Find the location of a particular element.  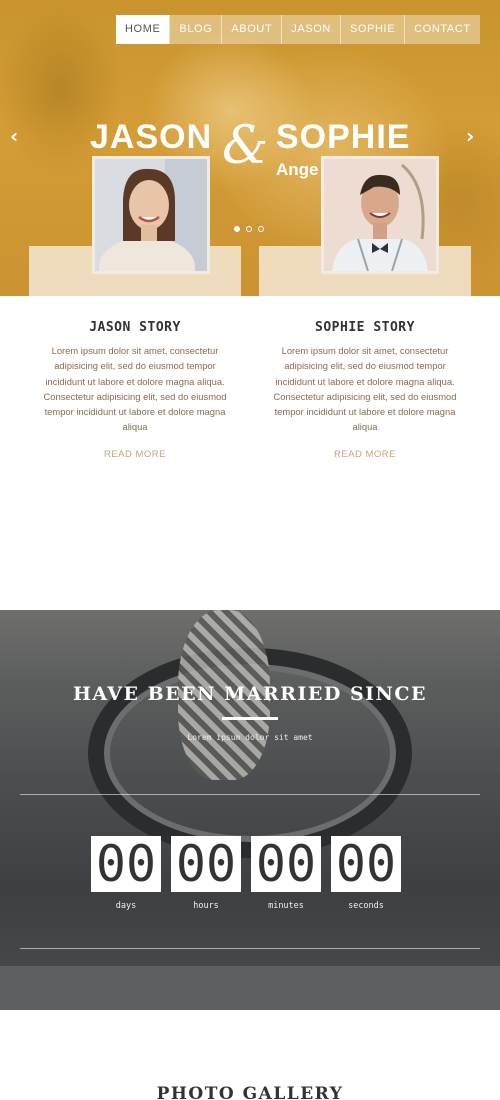

minutes-value: 00 is located at coordinates (286, 864).